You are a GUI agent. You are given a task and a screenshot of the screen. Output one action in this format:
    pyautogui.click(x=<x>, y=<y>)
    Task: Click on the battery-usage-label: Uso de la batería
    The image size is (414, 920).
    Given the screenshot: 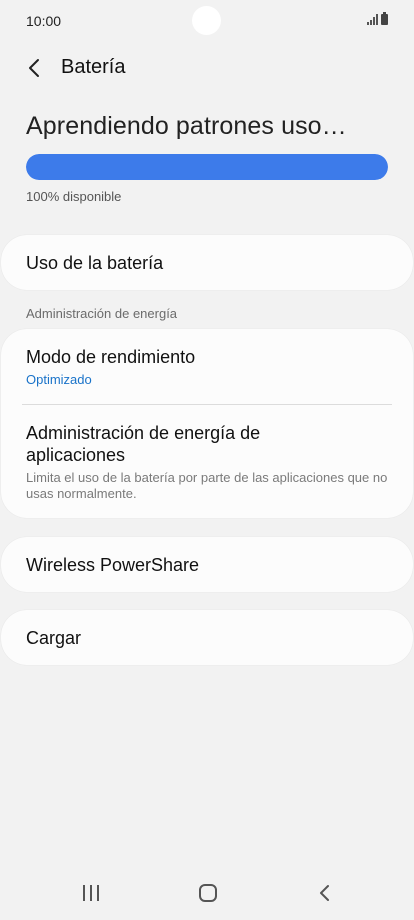 What is the action you would take?
    pyautogui.click(x=95, y=263)
    